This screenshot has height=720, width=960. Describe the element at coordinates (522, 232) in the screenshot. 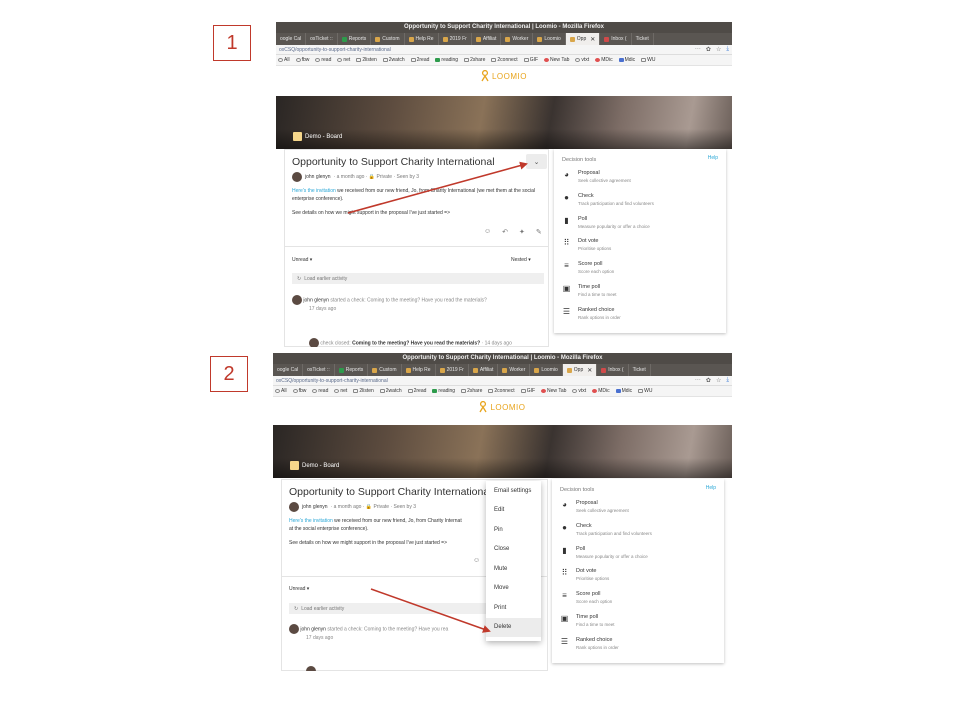

I see `pin-icon: ✦` at that location.